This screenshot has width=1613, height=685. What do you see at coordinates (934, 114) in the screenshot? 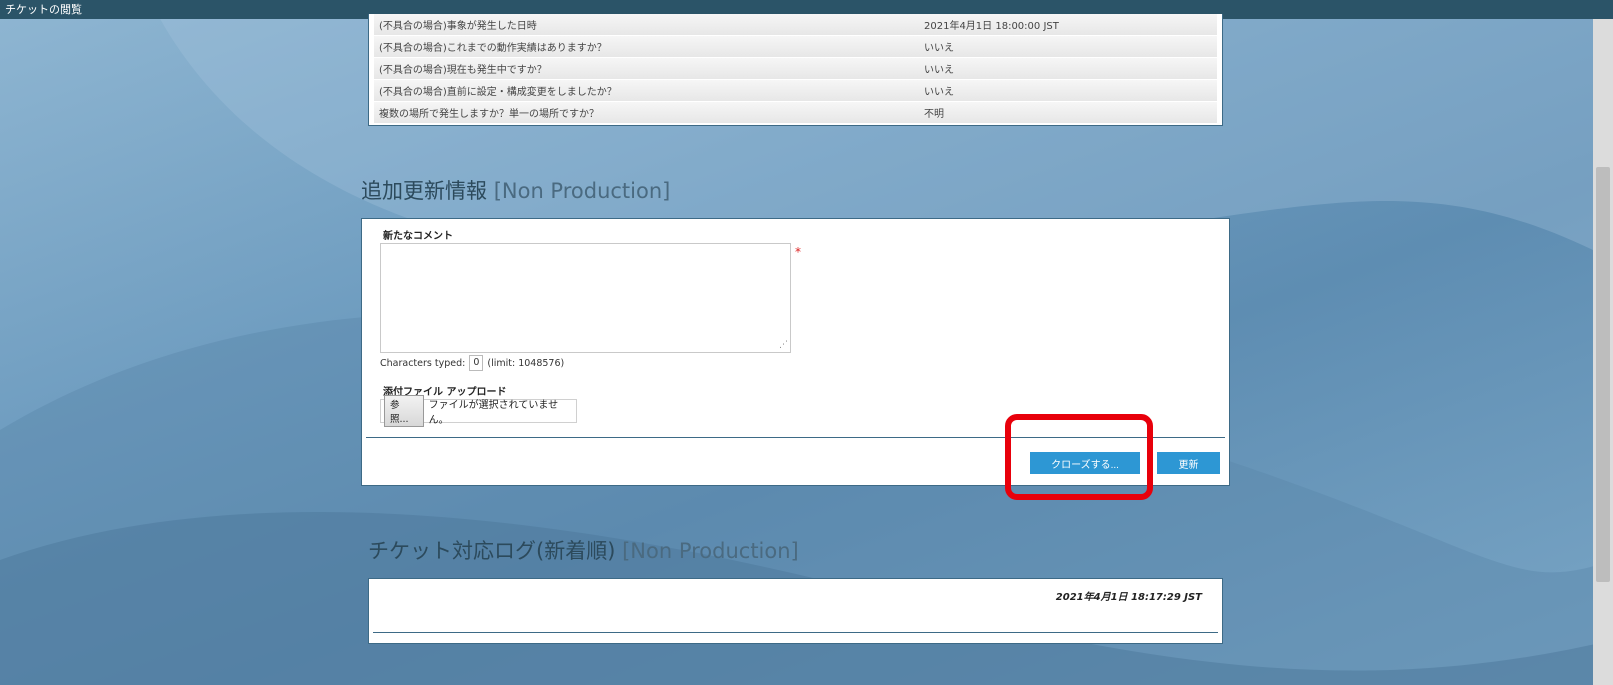
I see `answer-cell: 不明` at bounding box center [934, 114].